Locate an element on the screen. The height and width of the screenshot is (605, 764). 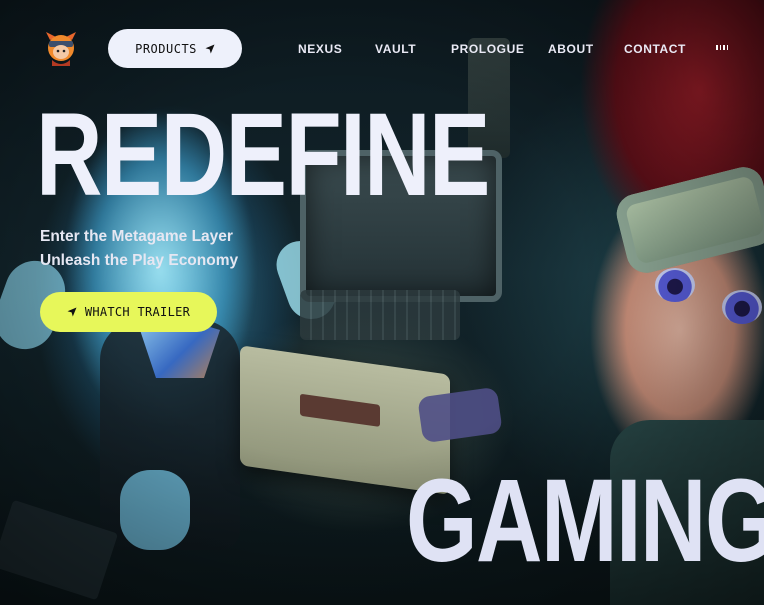
products-button: PRODUCTS is located at coordinates (175, 48).